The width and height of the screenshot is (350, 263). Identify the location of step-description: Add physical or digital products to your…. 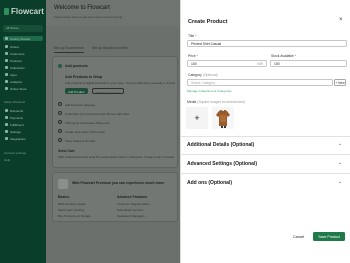
(120, 83).